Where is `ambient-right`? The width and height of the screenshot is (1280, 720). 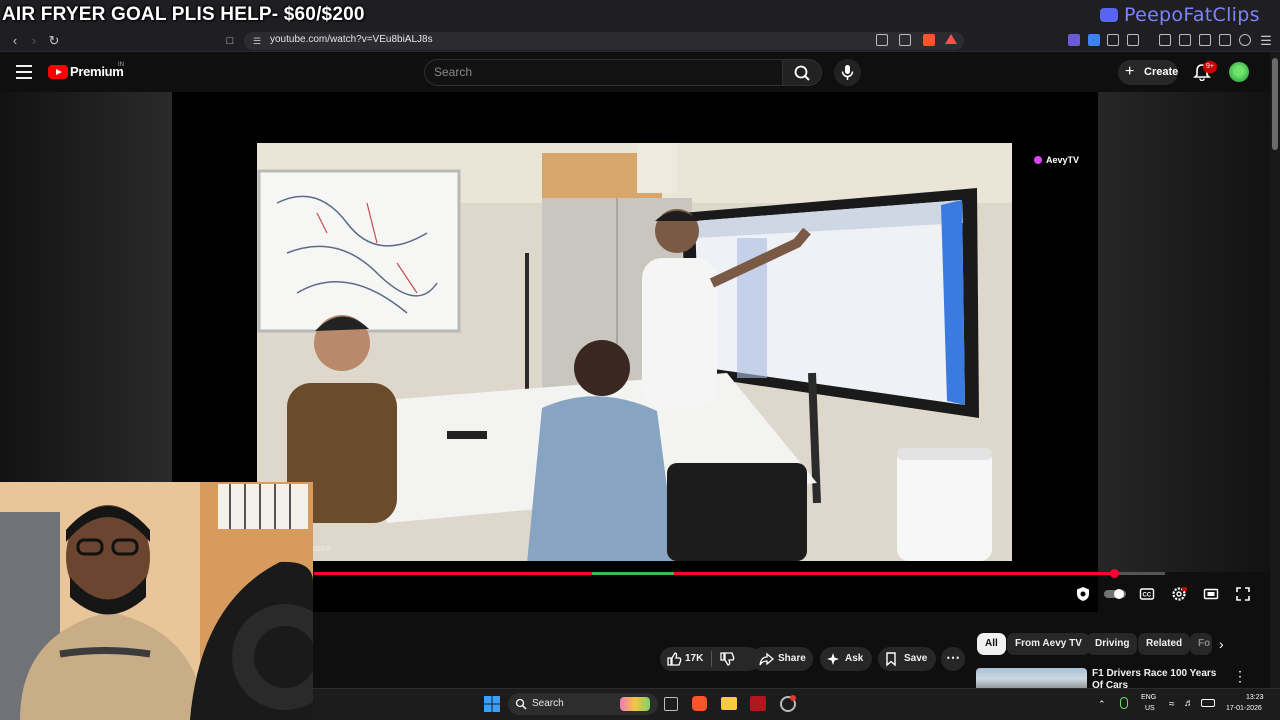
ambient-right is located at coordinates (1184, 332).